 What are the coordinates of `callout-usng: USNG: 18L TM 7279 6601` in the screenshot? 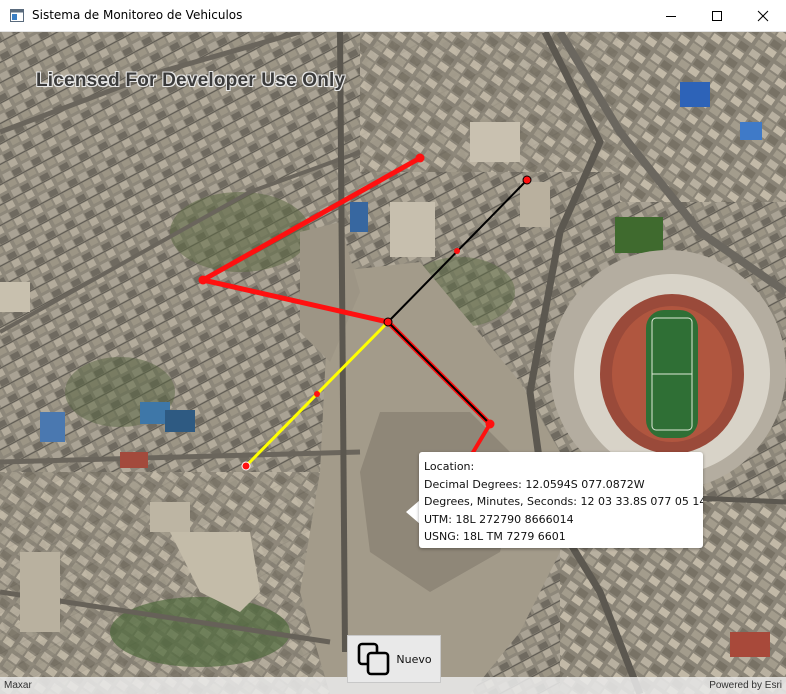 It's located at (495, 536).